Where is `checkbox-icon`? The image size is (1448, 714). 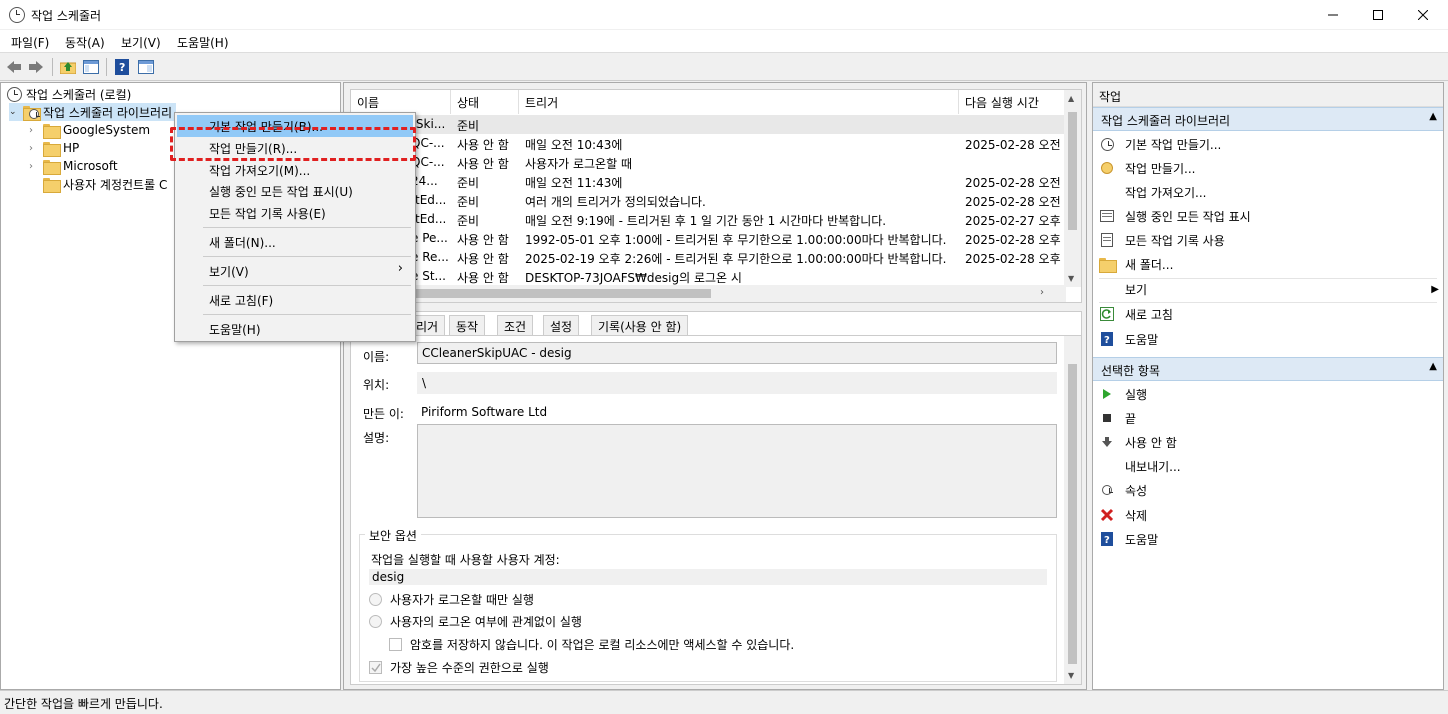 checkbox-icon is located at coordinates (395, 644).